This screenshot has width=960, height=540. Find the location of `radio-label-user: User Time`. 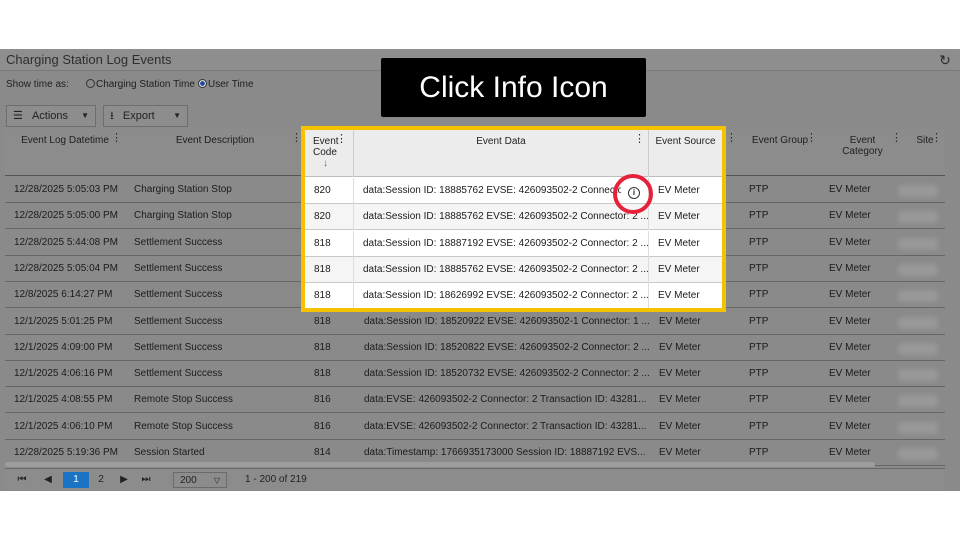

radio-label-user: User Time is located at coordinates (231, 84).